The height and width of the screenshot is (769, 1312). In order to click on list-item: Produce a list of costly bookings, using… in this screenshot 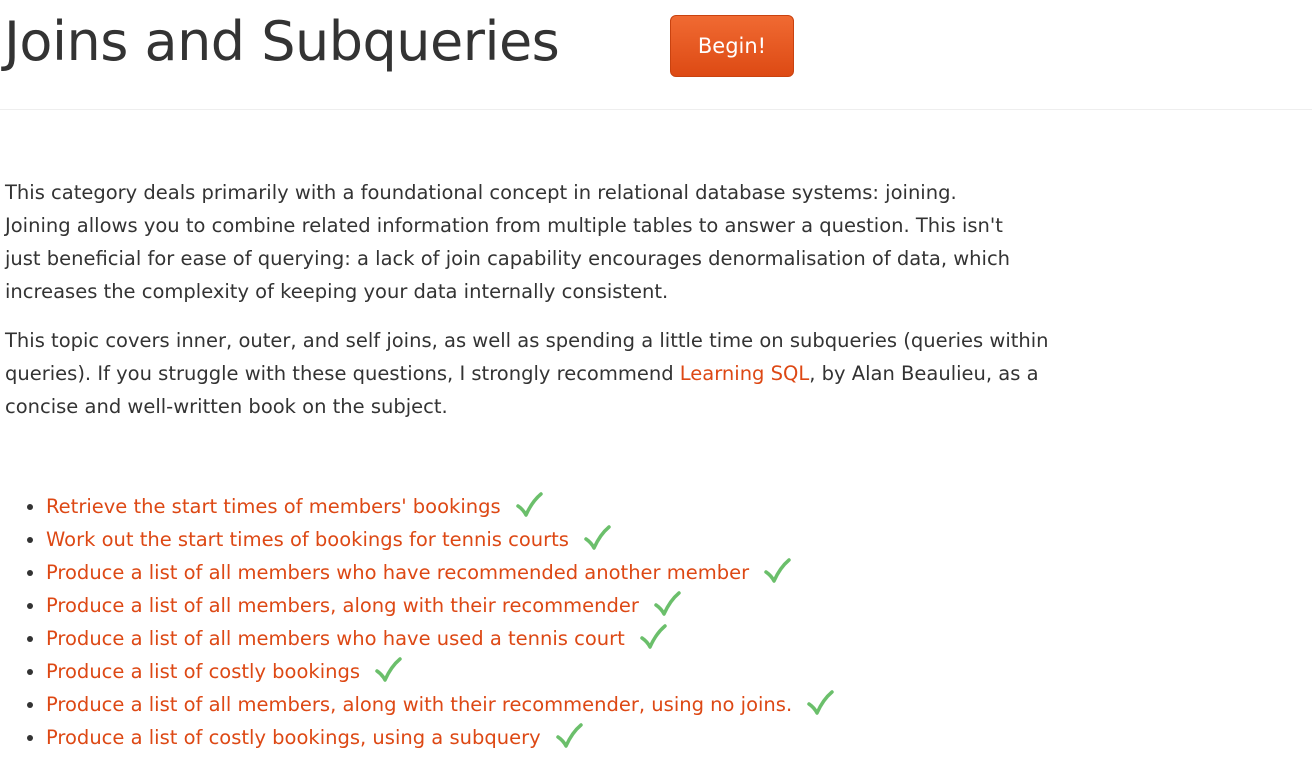, I will do `click(440, 737)`.